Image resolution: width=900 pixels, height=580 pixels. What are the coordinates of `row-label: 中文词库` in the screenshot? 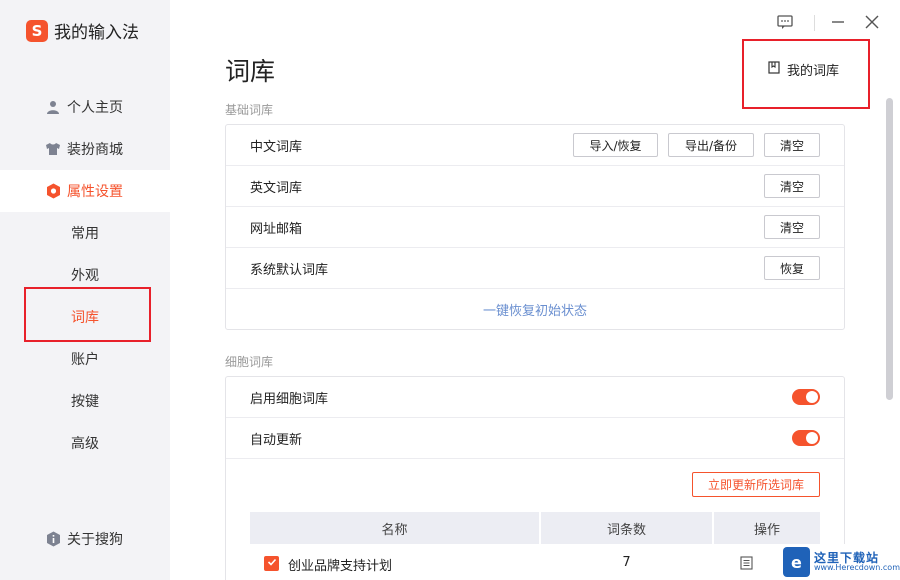 It's located at (276, 147).